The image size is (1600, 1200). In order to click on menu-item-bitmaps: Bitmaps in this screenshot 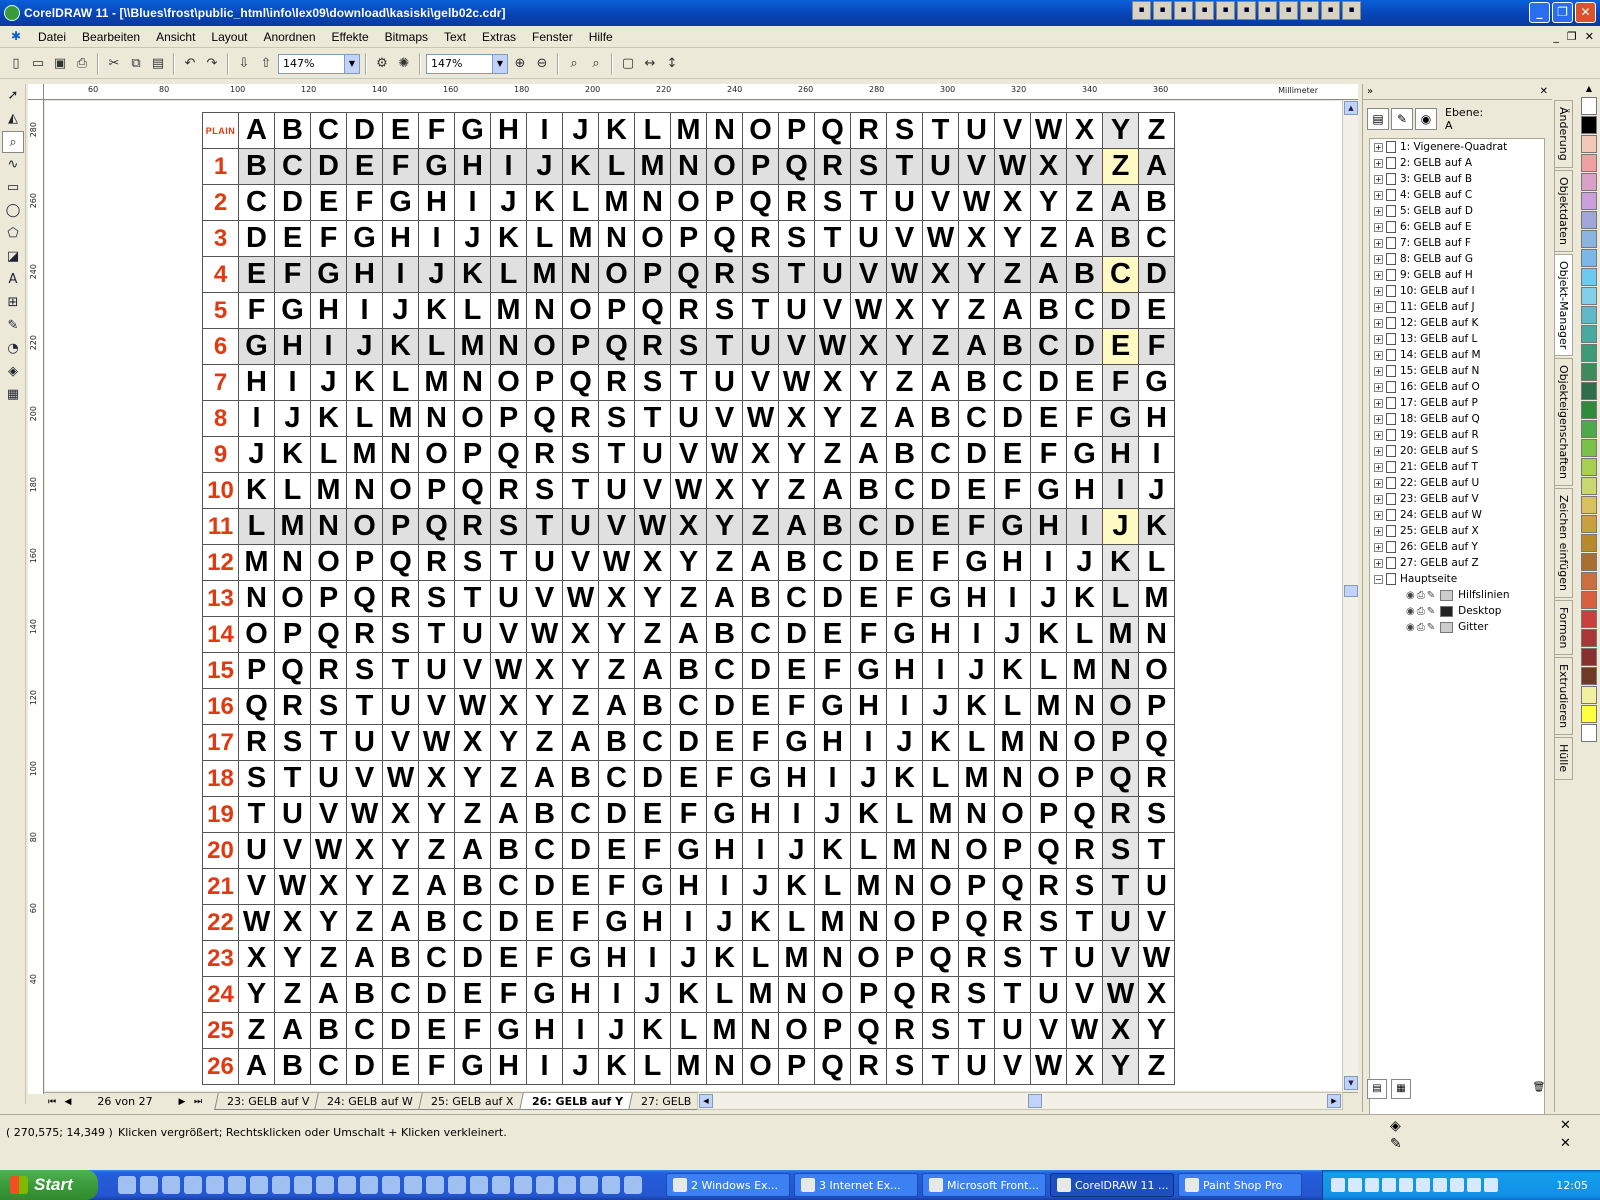, I will do `click(406, 37)`.